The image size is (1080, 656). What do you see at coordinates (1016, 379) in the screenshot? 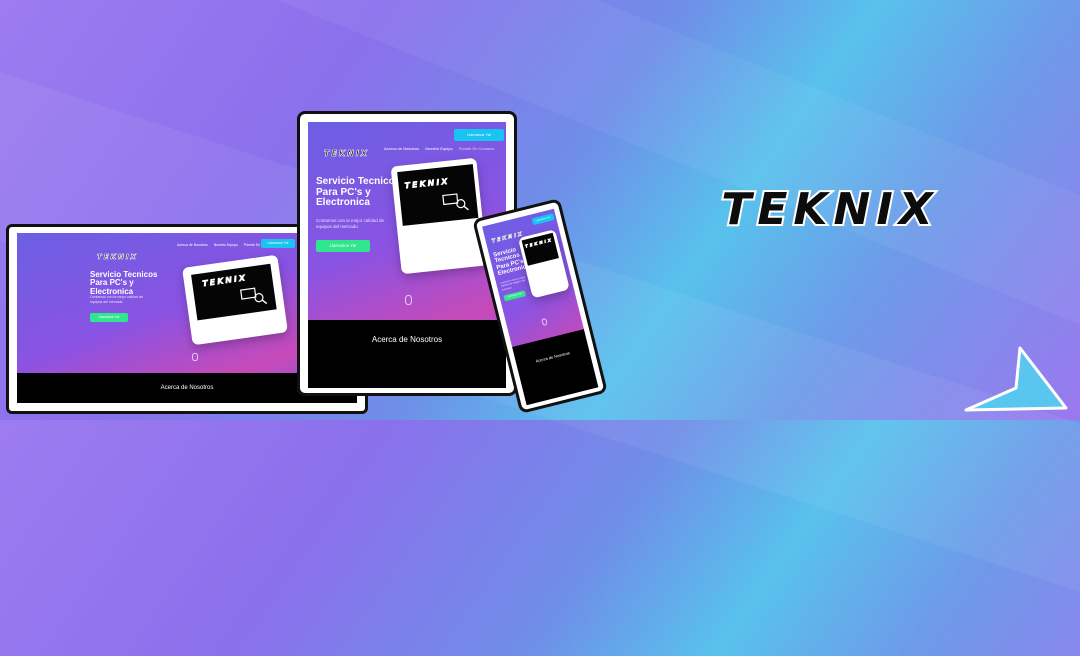
I see `arrow-cursor-icon` at bounding box center [1016, 379].